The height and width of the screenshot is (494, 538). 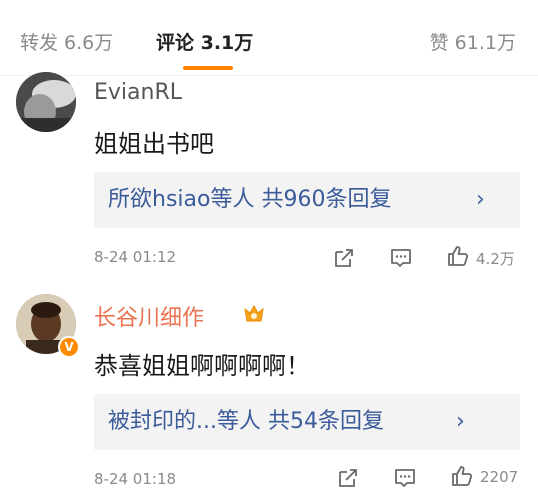 I want to click on comment-timestamp: 8-24 01:18, so click(x=135, y=479).